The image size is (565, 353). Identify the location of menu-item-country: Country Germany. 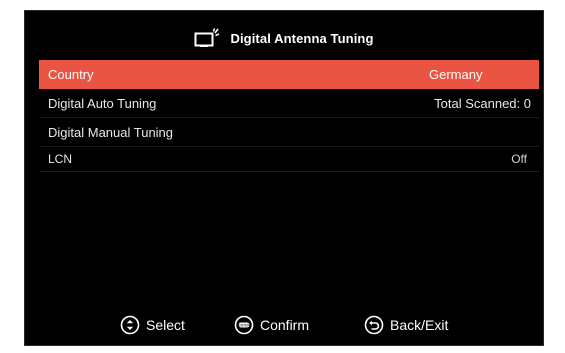
(289, 74).